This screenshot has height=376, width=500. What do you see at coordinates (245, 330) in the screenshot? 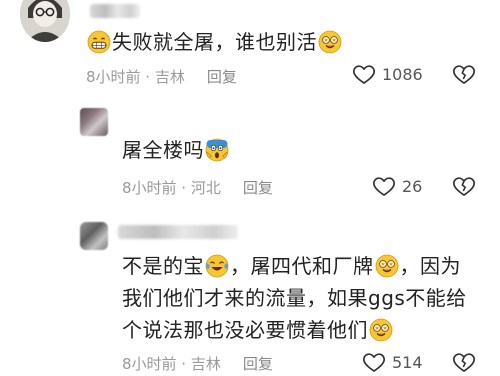
I see `comment-text-segment: 个说法那也没必要惯着他们` at bounding box center [245, 330].